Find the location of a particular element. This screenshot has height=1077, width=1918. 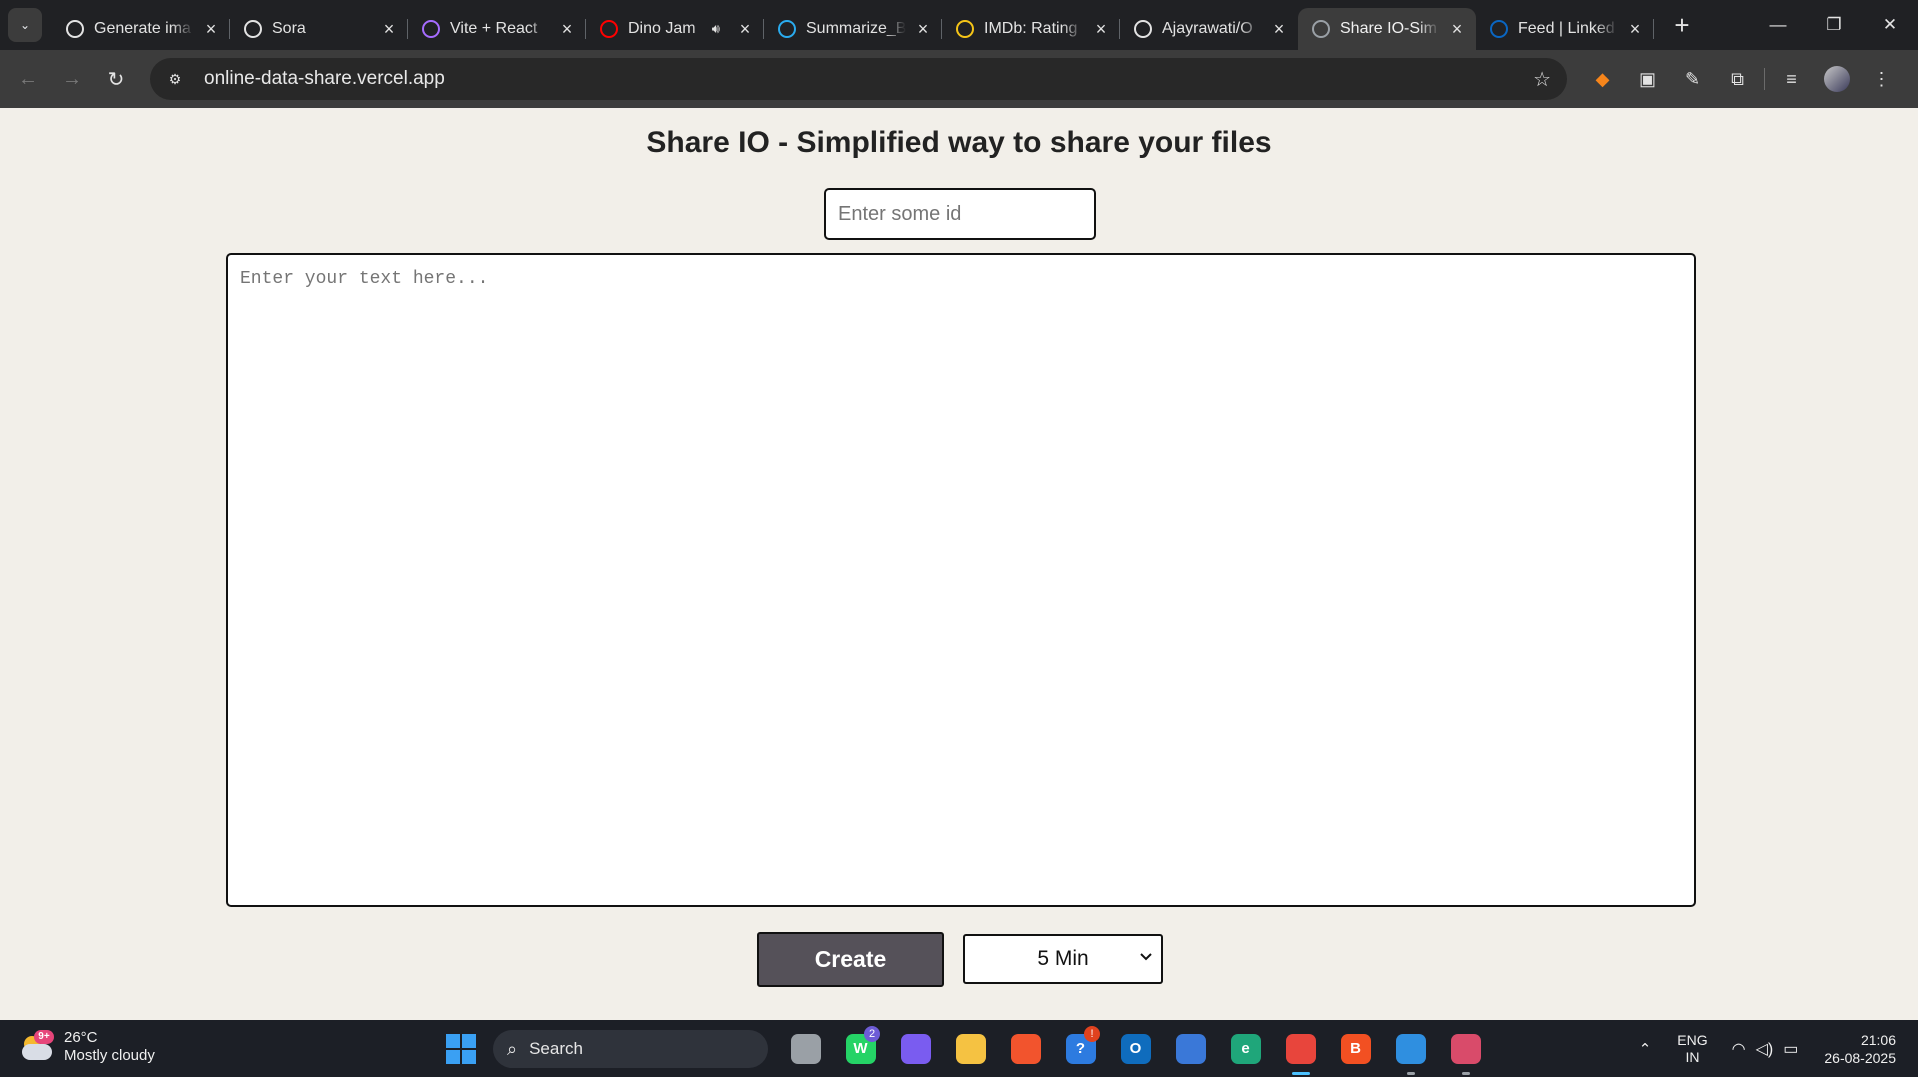

url-text: online-data-share.vercel.app is located at coordinates (324, 79).